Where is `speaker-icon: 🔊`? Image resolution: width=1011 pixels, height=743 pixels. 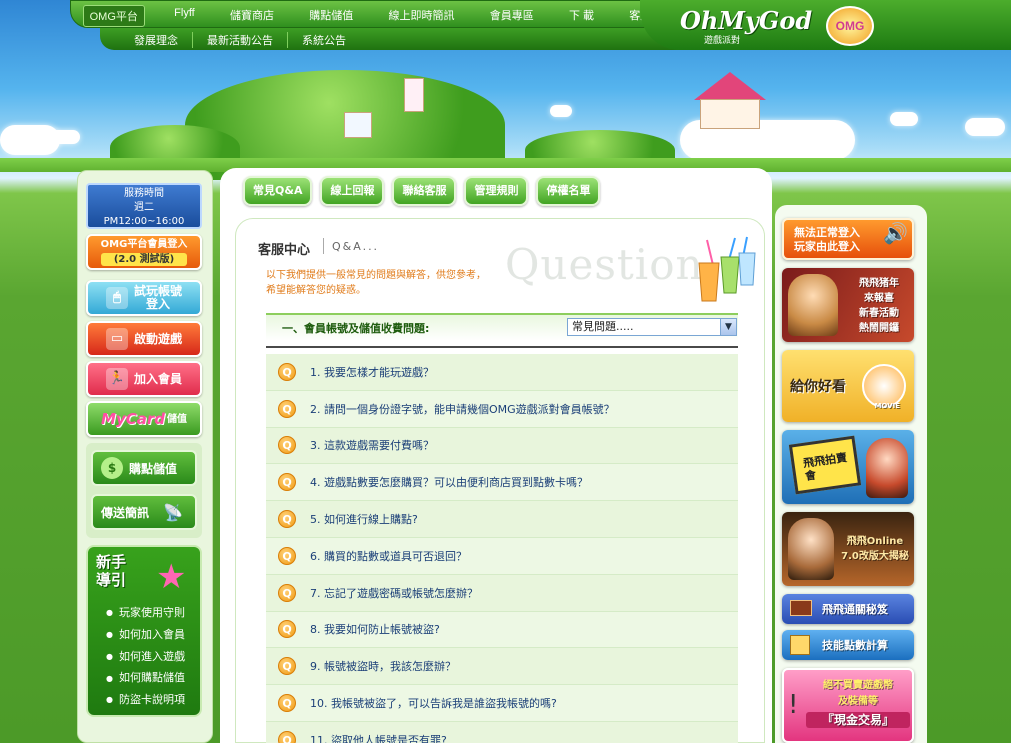 speaker-icon: 🔊 is located at coordinates (895, 233).